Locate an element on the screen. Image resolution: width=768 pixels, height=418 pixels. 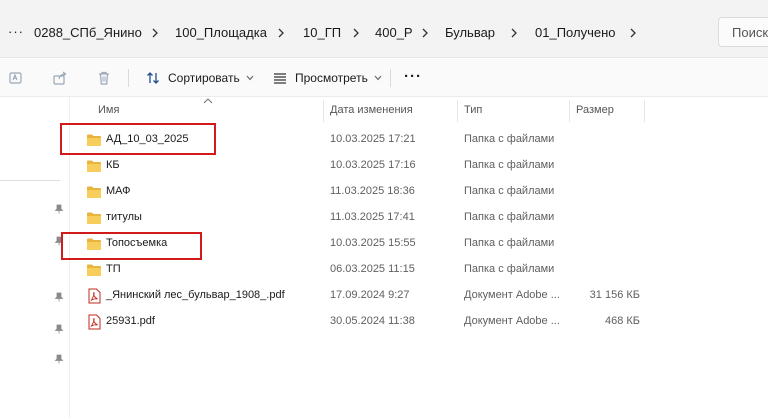
breadcrumb-item-400r: 400_Р is located at coordinates (394, 32).